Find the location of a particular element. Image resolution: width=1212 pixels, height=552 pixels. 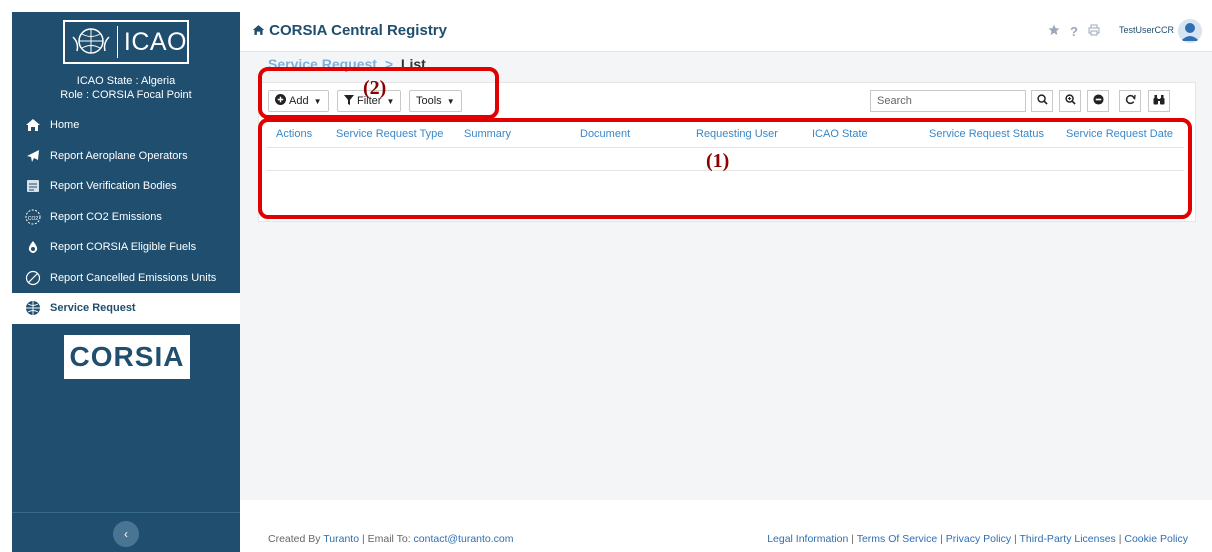

logo-text: ICAO is located at coordinates (151, 42).